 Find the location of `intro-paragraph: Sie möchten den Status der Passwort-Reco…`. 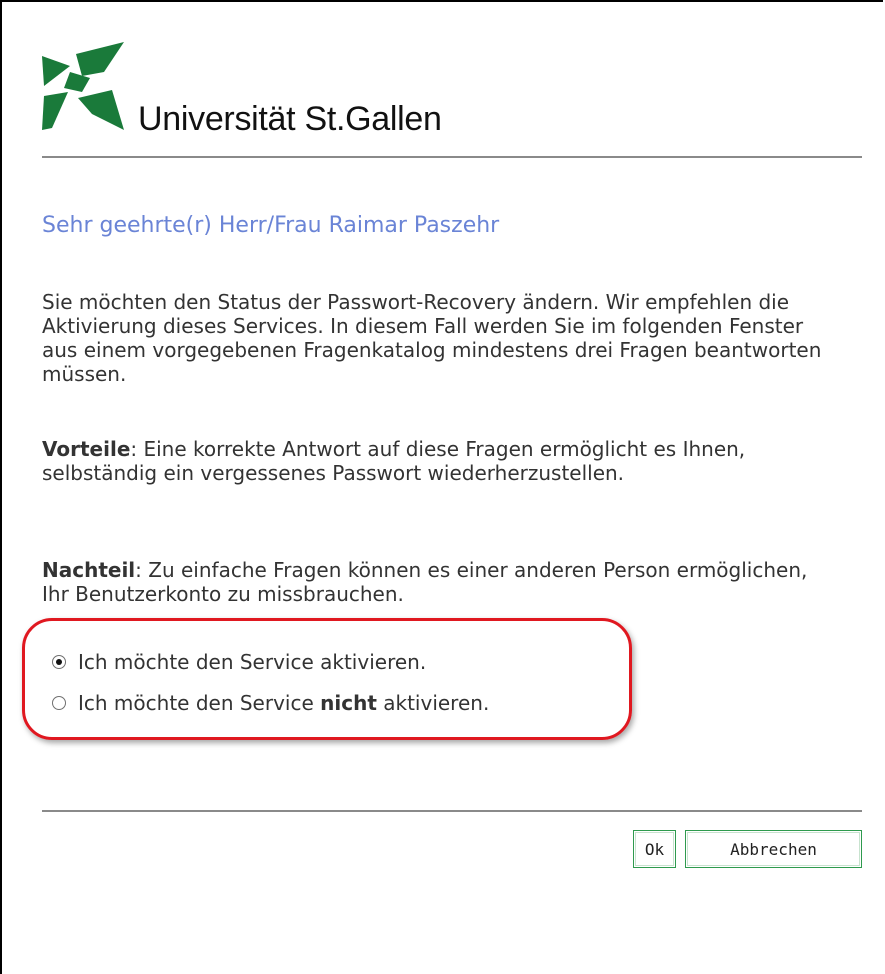

intro-paragraph: Sie möchten den Status der Passwort-Reco… is located at coordinates (432, 338).